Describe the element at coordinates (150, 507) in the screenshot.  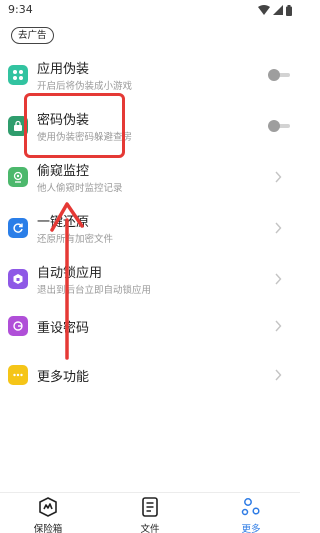
I see `file-icon` at that location.